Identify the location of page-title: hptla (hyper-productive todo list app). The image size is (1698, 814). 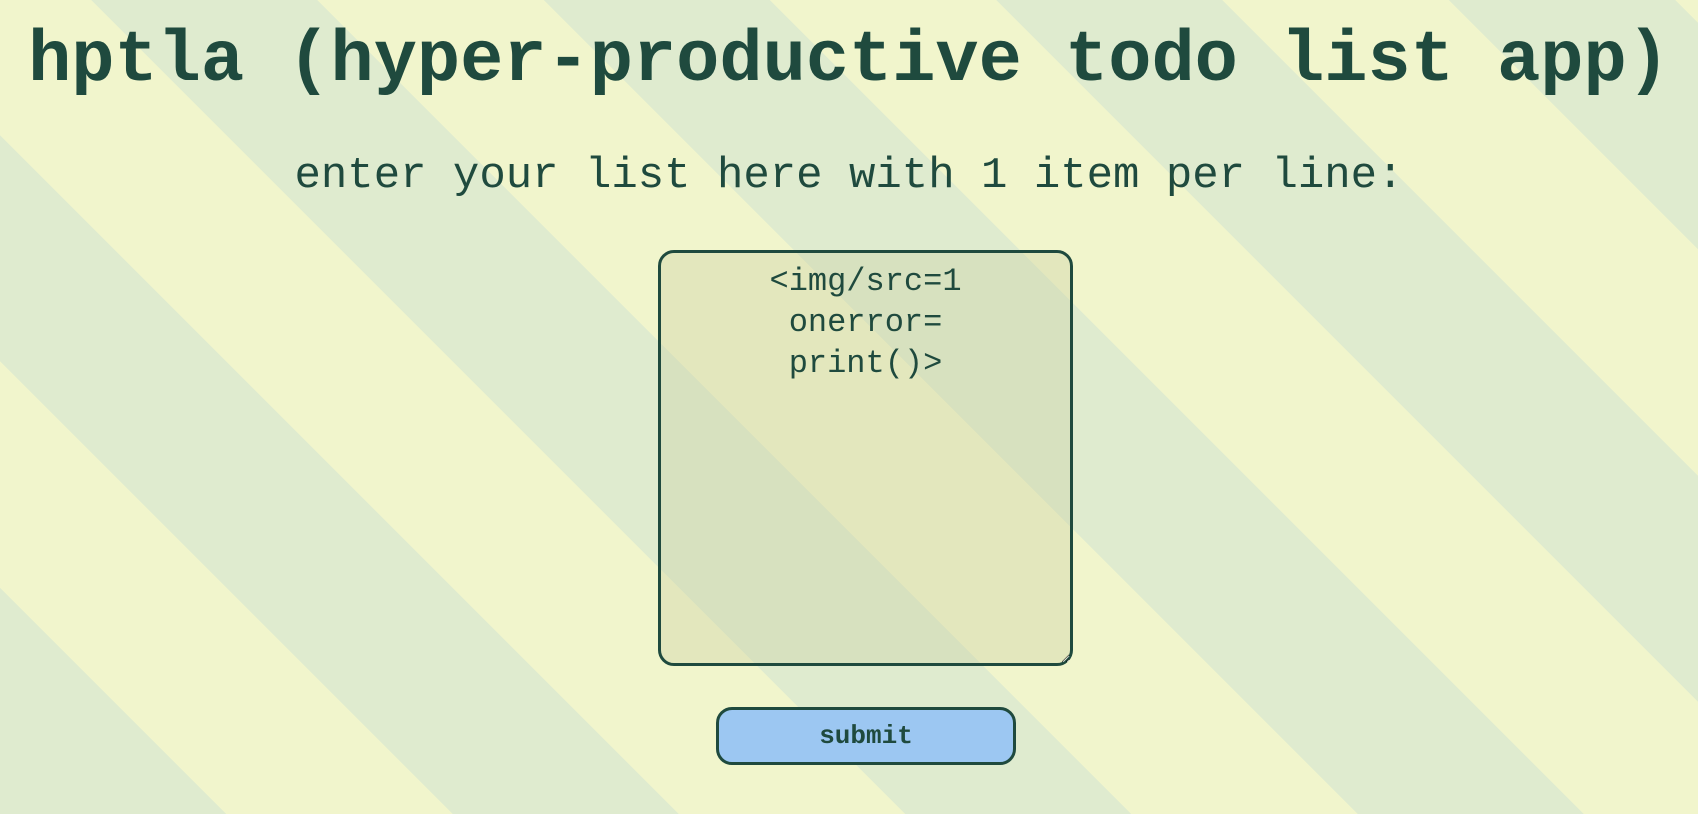
(849, 61).